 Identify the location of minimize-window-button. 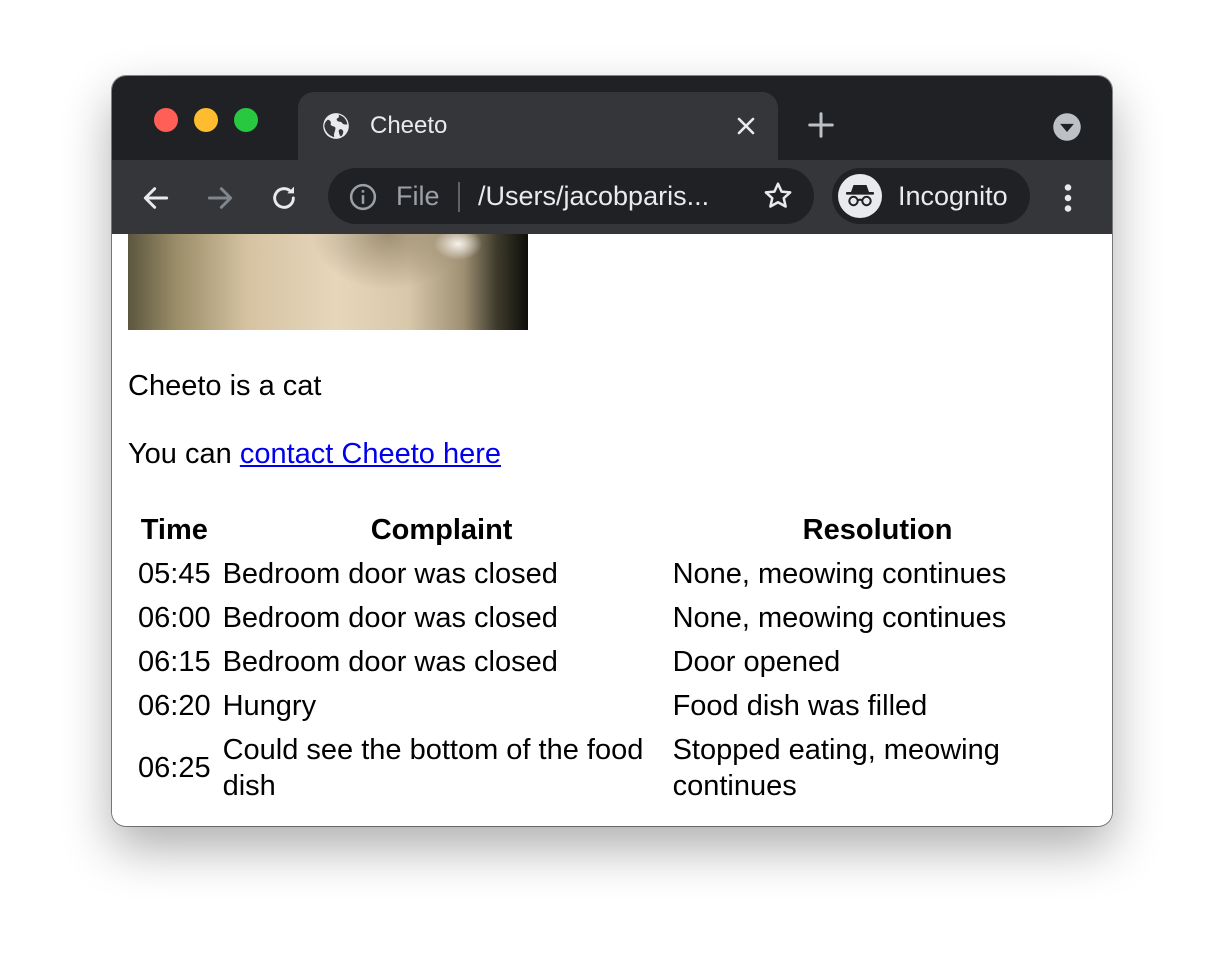
(206, 120).